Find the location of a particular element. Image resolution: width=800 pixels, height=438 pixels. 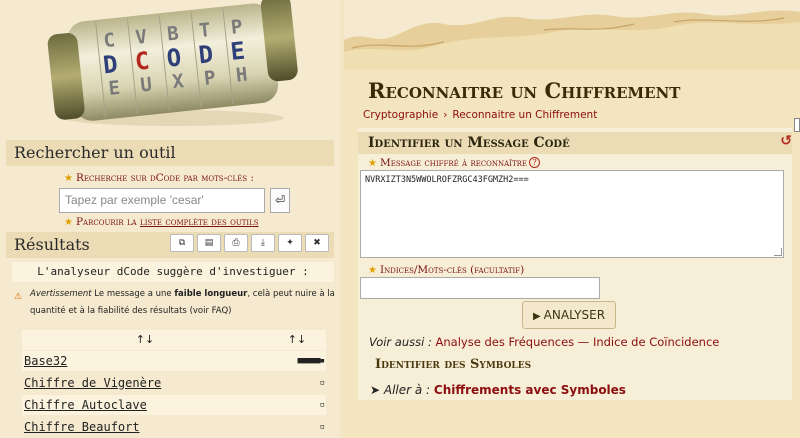

svg-text: O is located at coordinates (173, 57).